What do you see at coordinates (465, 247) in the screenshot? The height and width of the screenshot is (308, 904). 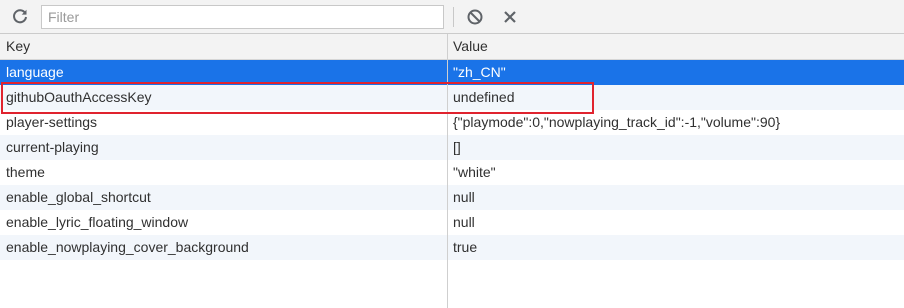 I see `row-value: true` at bounding box center [465, 247].